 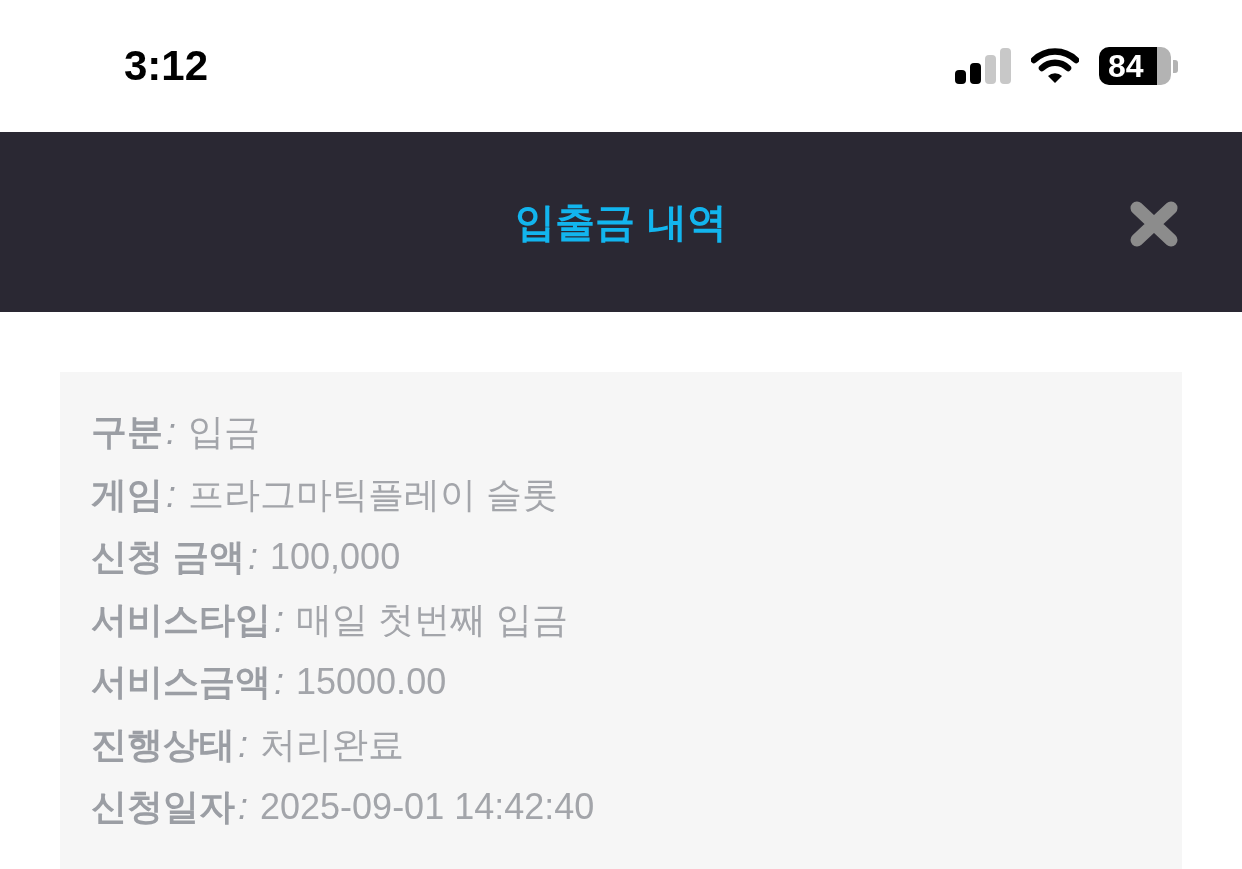 What do you see at coordinates (187, 682) in the screenshot?
I see `detail-label: 서비스금액:` at bounding box center [187, 682].